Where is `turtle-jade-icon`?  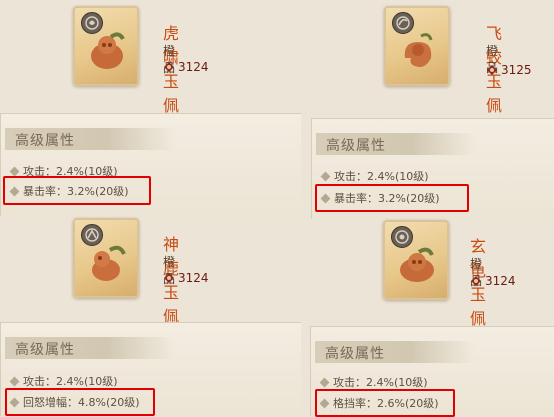
turtle-jade-icon is located at coordinates (417, 264).